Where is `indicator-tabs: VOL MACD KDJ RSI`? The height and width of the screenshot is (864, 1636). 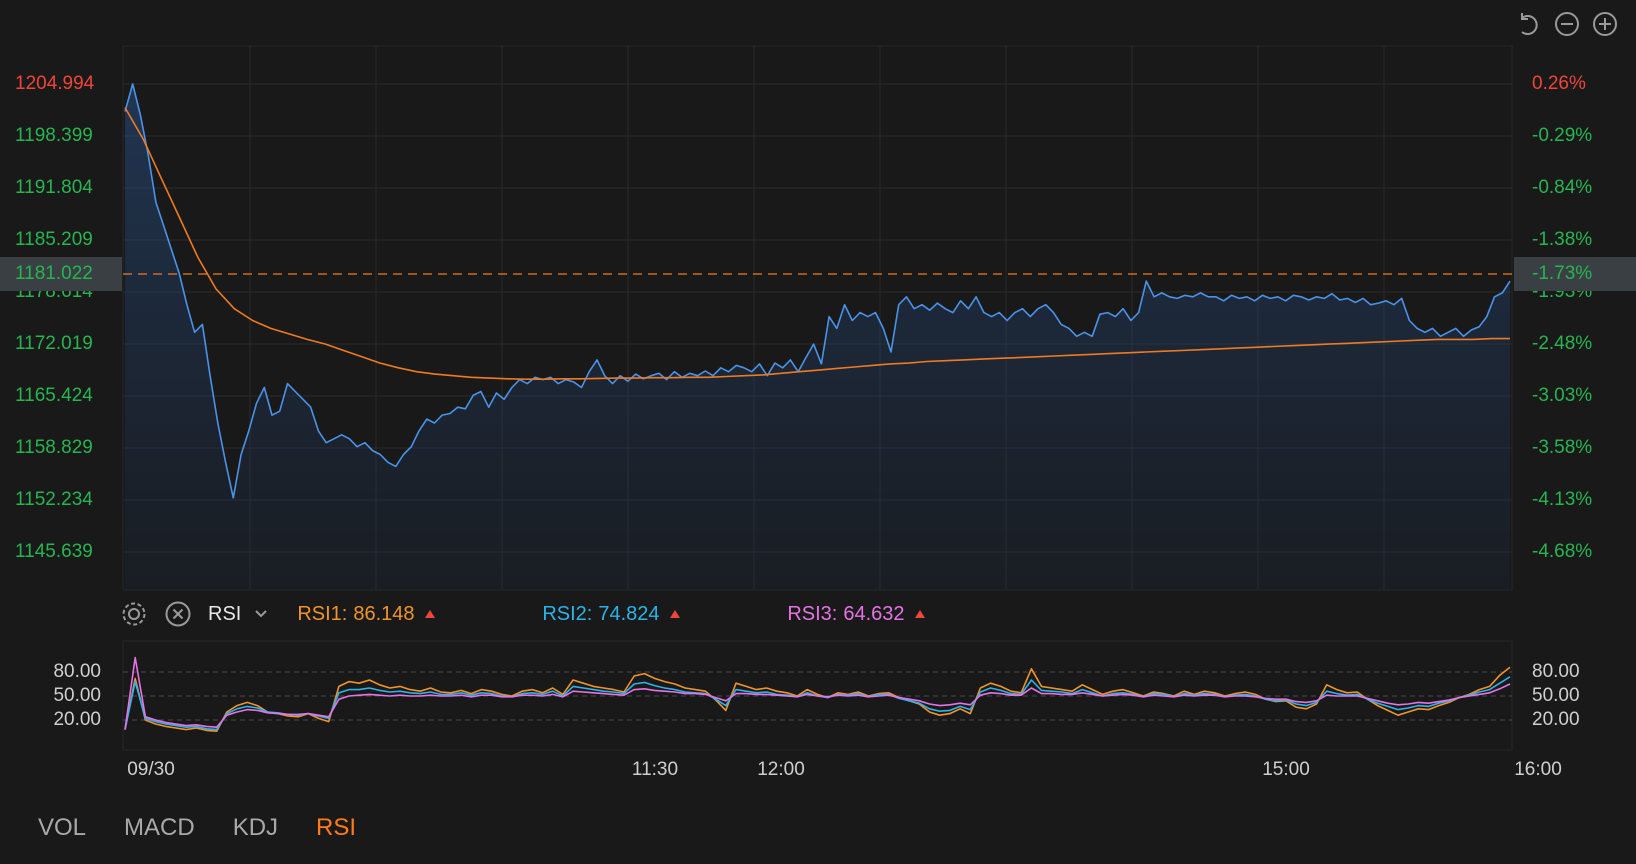 indicator-tabs: VOL MACD KDJ RSI is located at coordinates (178, 828).